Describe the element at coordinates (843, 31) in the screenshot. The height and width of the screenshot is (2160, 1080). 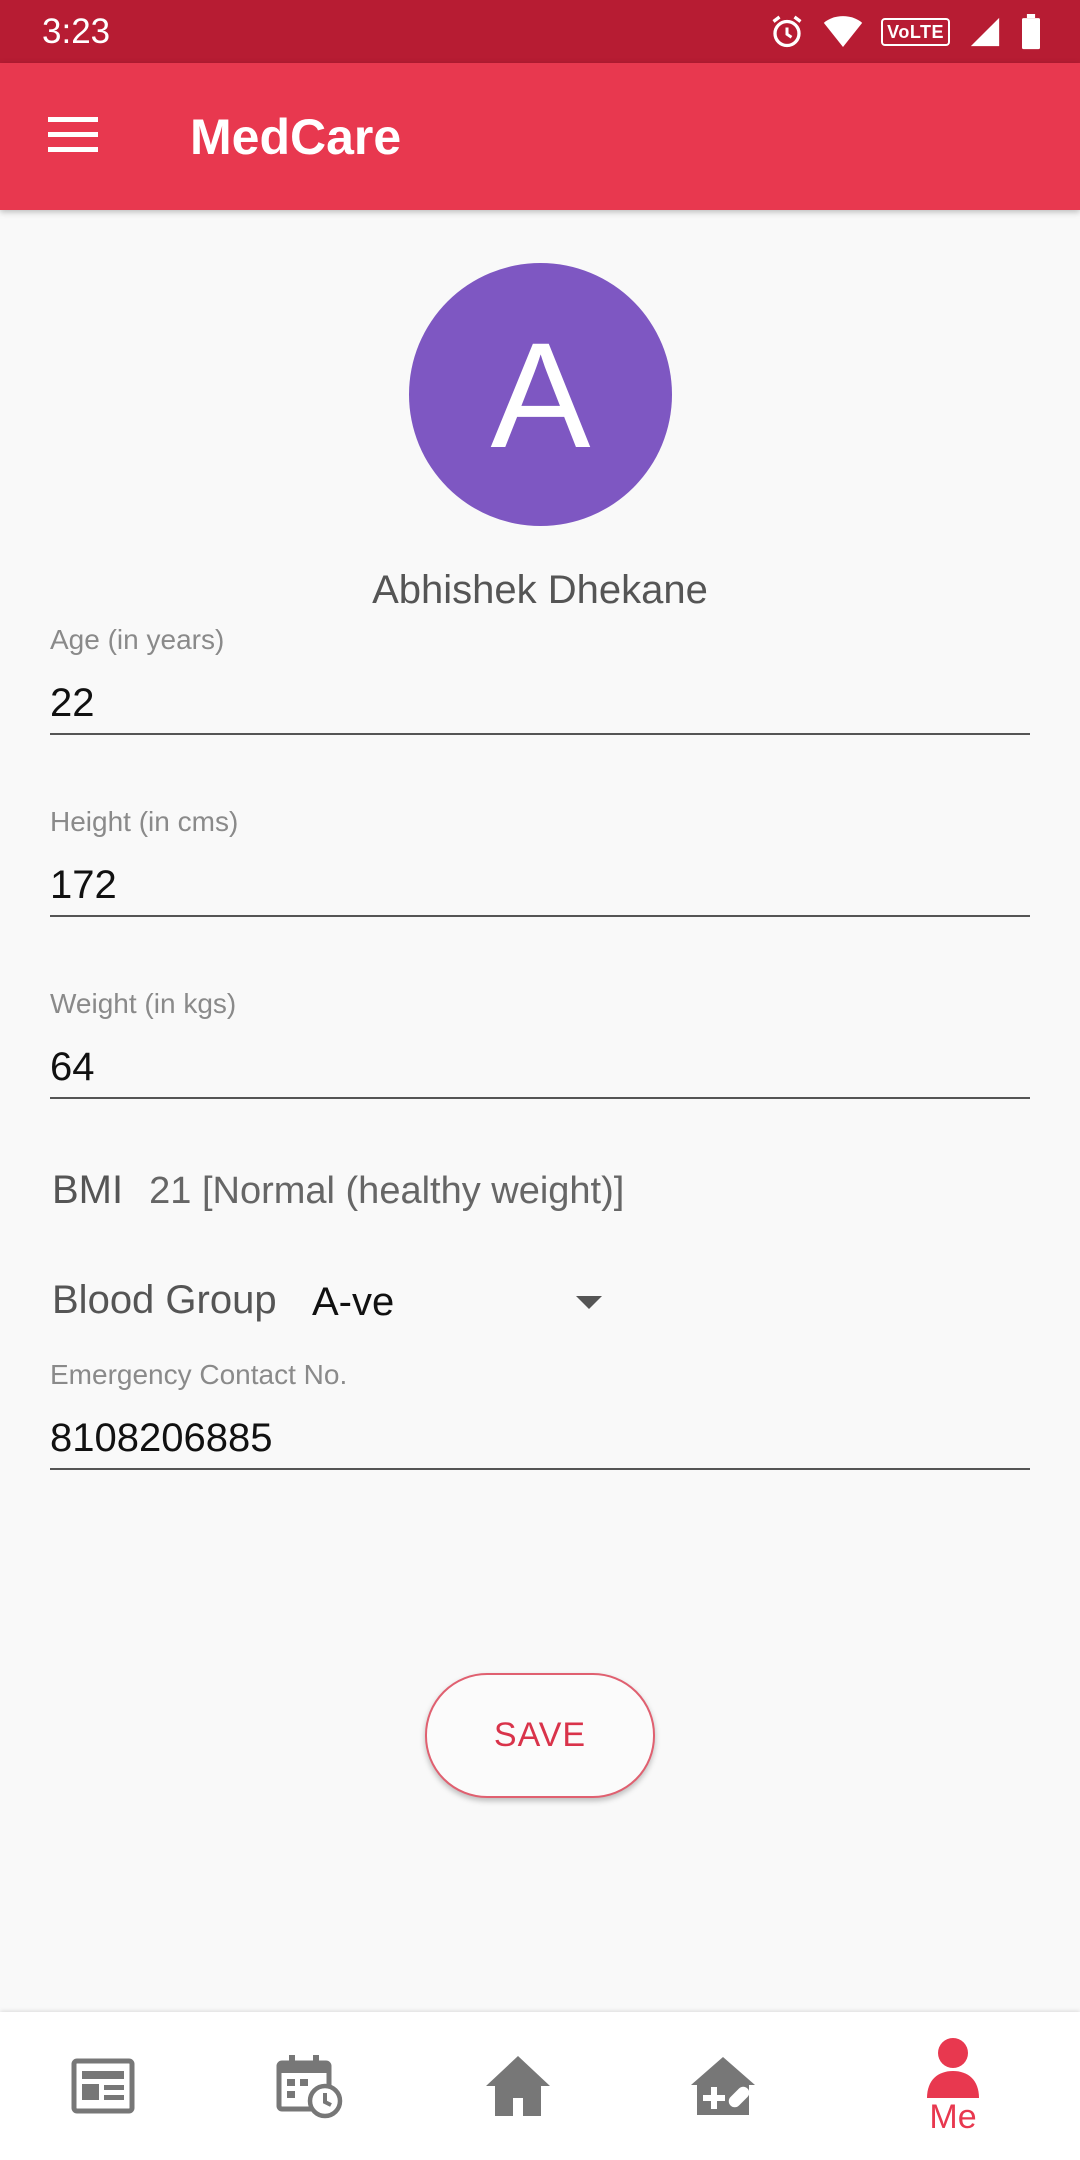
I see `wifi-icon` at that location.